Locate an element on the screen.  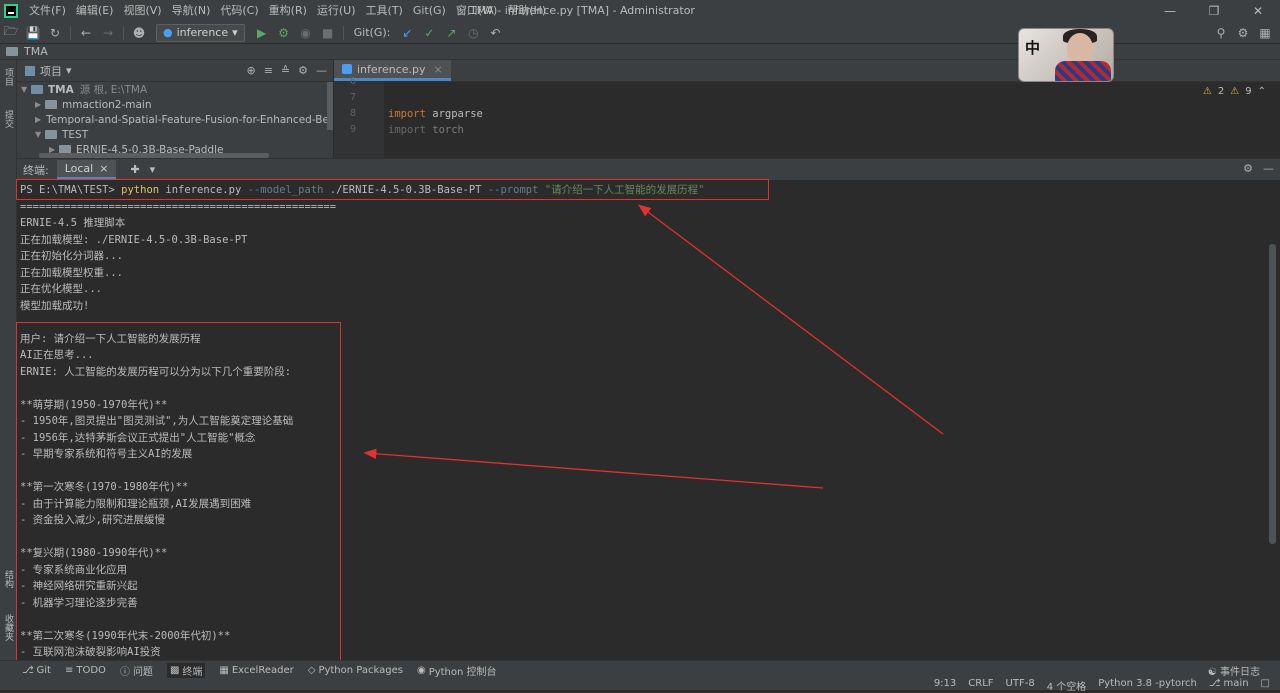
git-push-icon: ↗ is located at coordinates (451, 33).